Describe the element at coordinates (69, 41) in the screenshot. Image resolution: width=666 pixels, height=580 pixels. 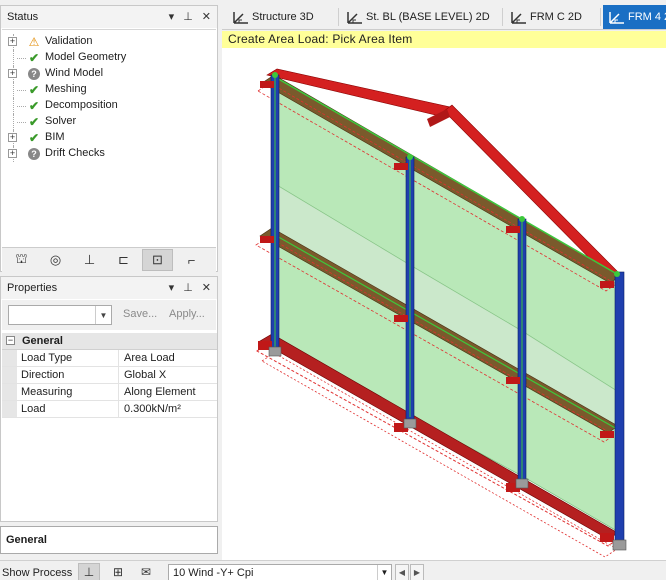
I see `status-item-label: Validation` at that location.